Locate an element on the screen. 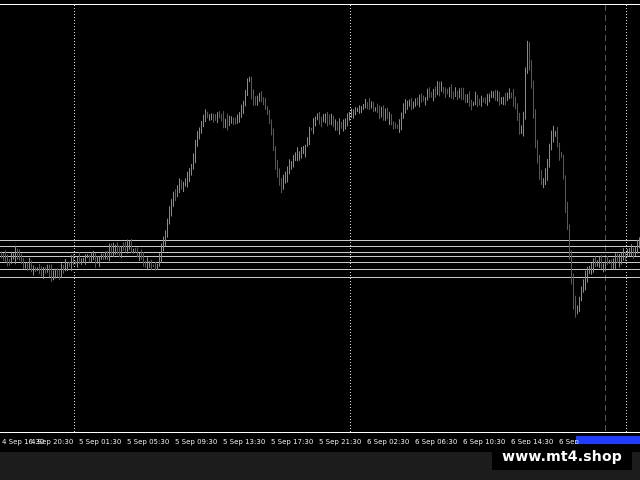 This screenshot has width=640, height=480. x-tick-label: 6 Sep 06:30 is located at coordinates (436, 442).